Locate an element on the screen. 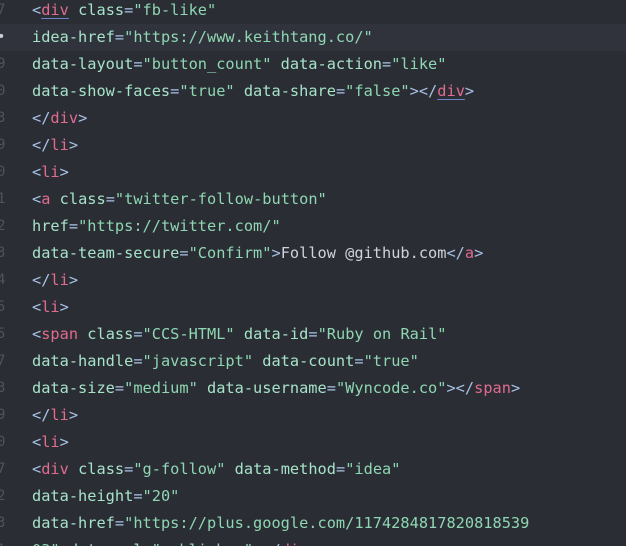 The width and height of the screenshot is (626, 546). code-line: 5 <li> is located at coordinates (313, 307).